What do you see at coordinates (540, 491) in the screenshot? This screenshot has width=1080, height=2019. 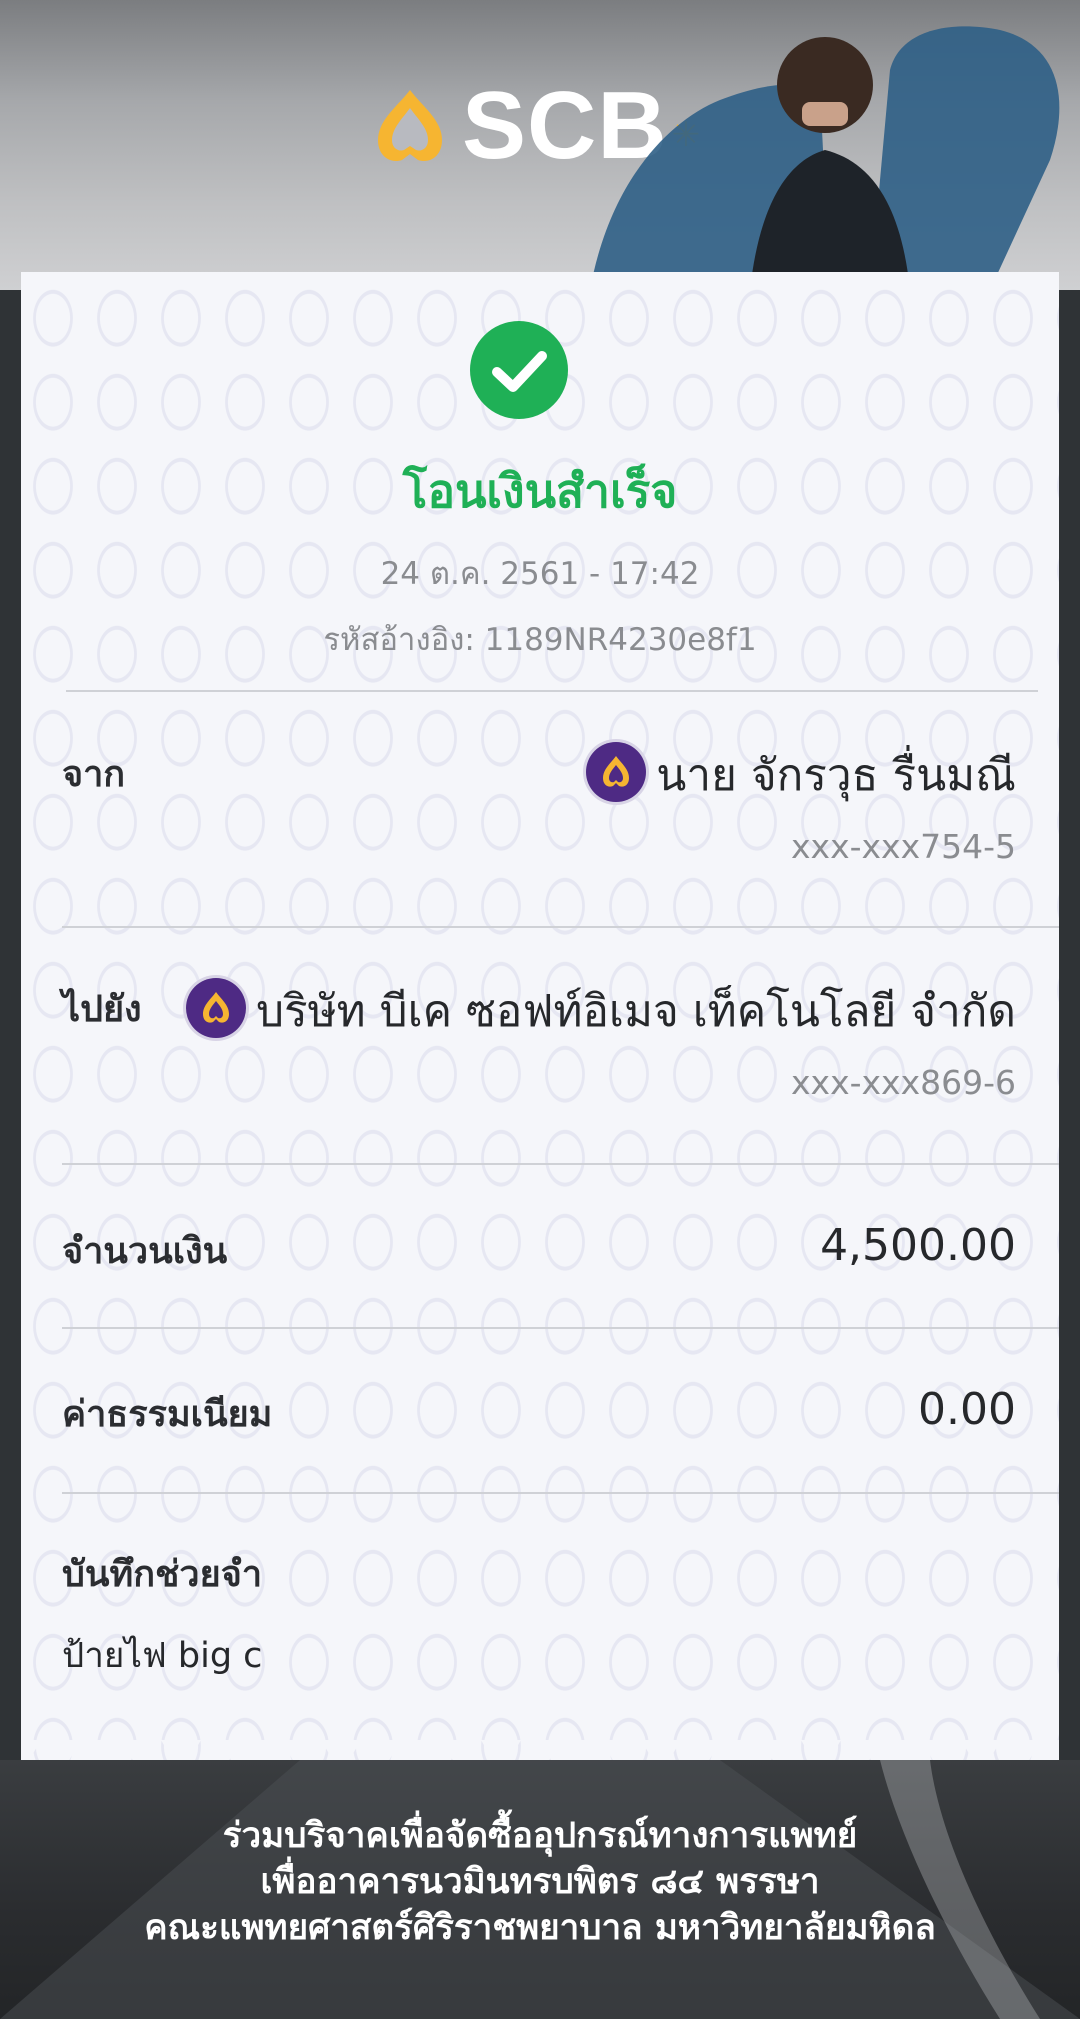 I see `transfer-success-title: โอนเงินสำเร็จ` at bounding box center [540, 491].